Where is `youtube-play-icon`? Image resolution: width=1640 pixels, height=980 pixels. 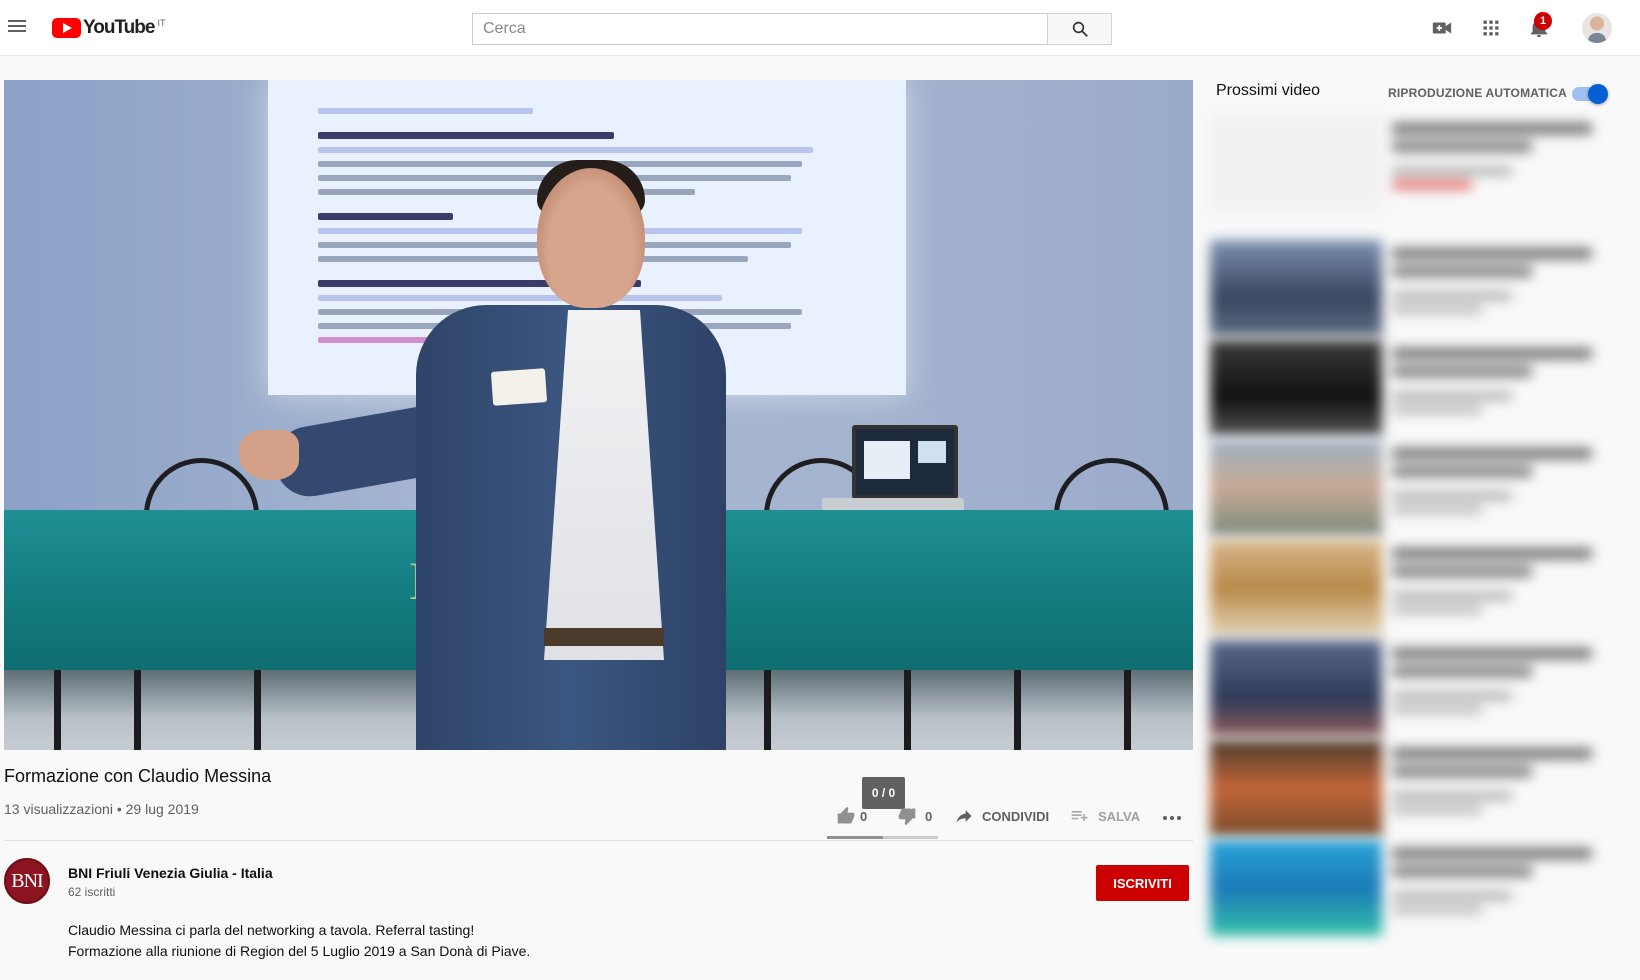
youtube-play-icon is located at coordinates (66, 28).